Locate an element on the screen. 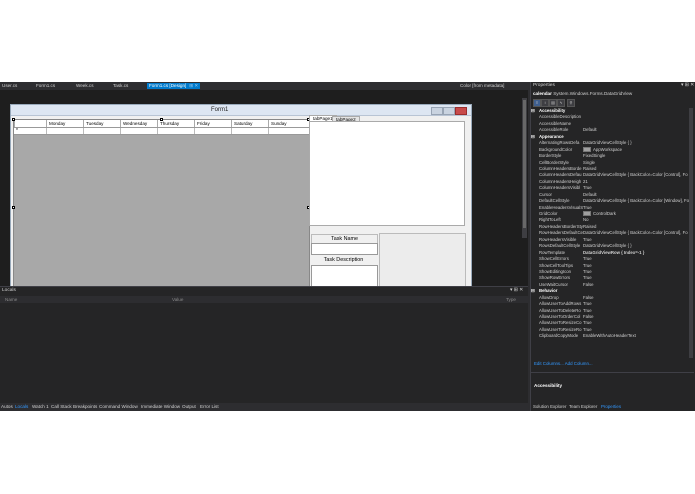 The width and height of the screenshot is (695, 494). categorized-icon: ≡ is located at coordinates (537, 103).